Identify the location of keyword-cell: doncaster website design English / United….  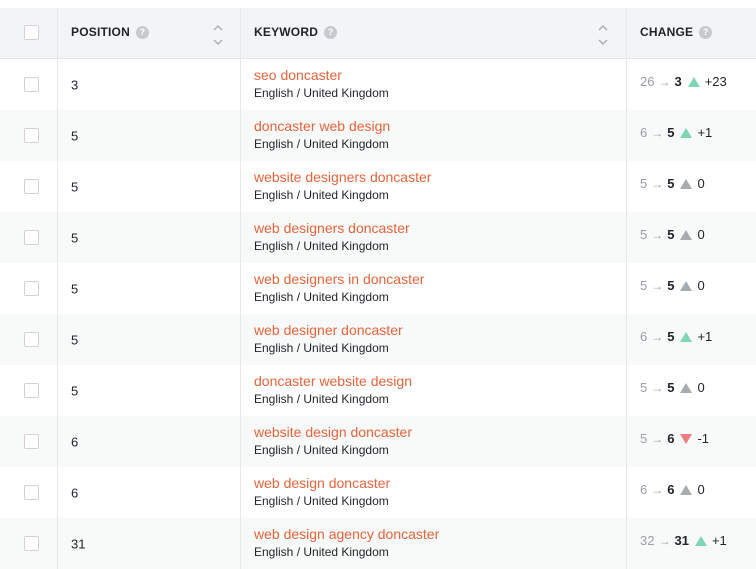
(434, 390).